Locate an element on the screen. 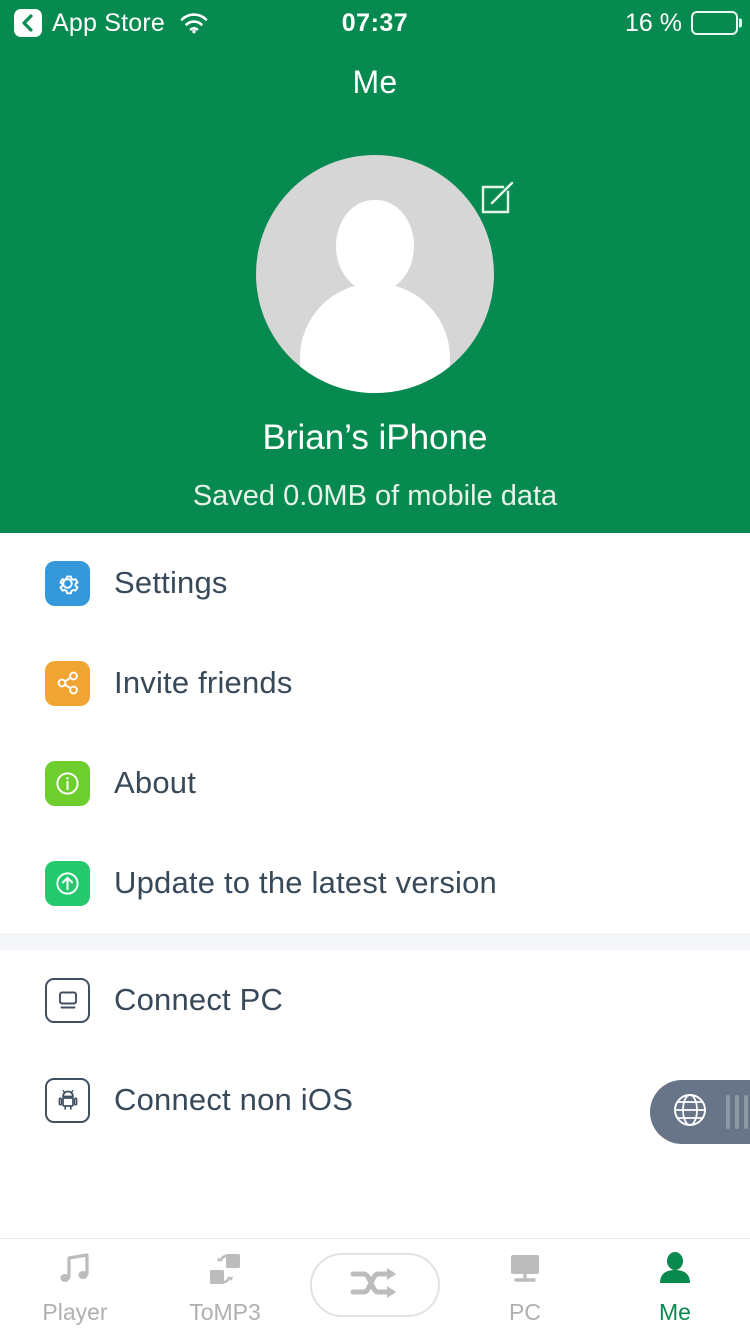  info-circle-icon is located at coordinates (67, 783).